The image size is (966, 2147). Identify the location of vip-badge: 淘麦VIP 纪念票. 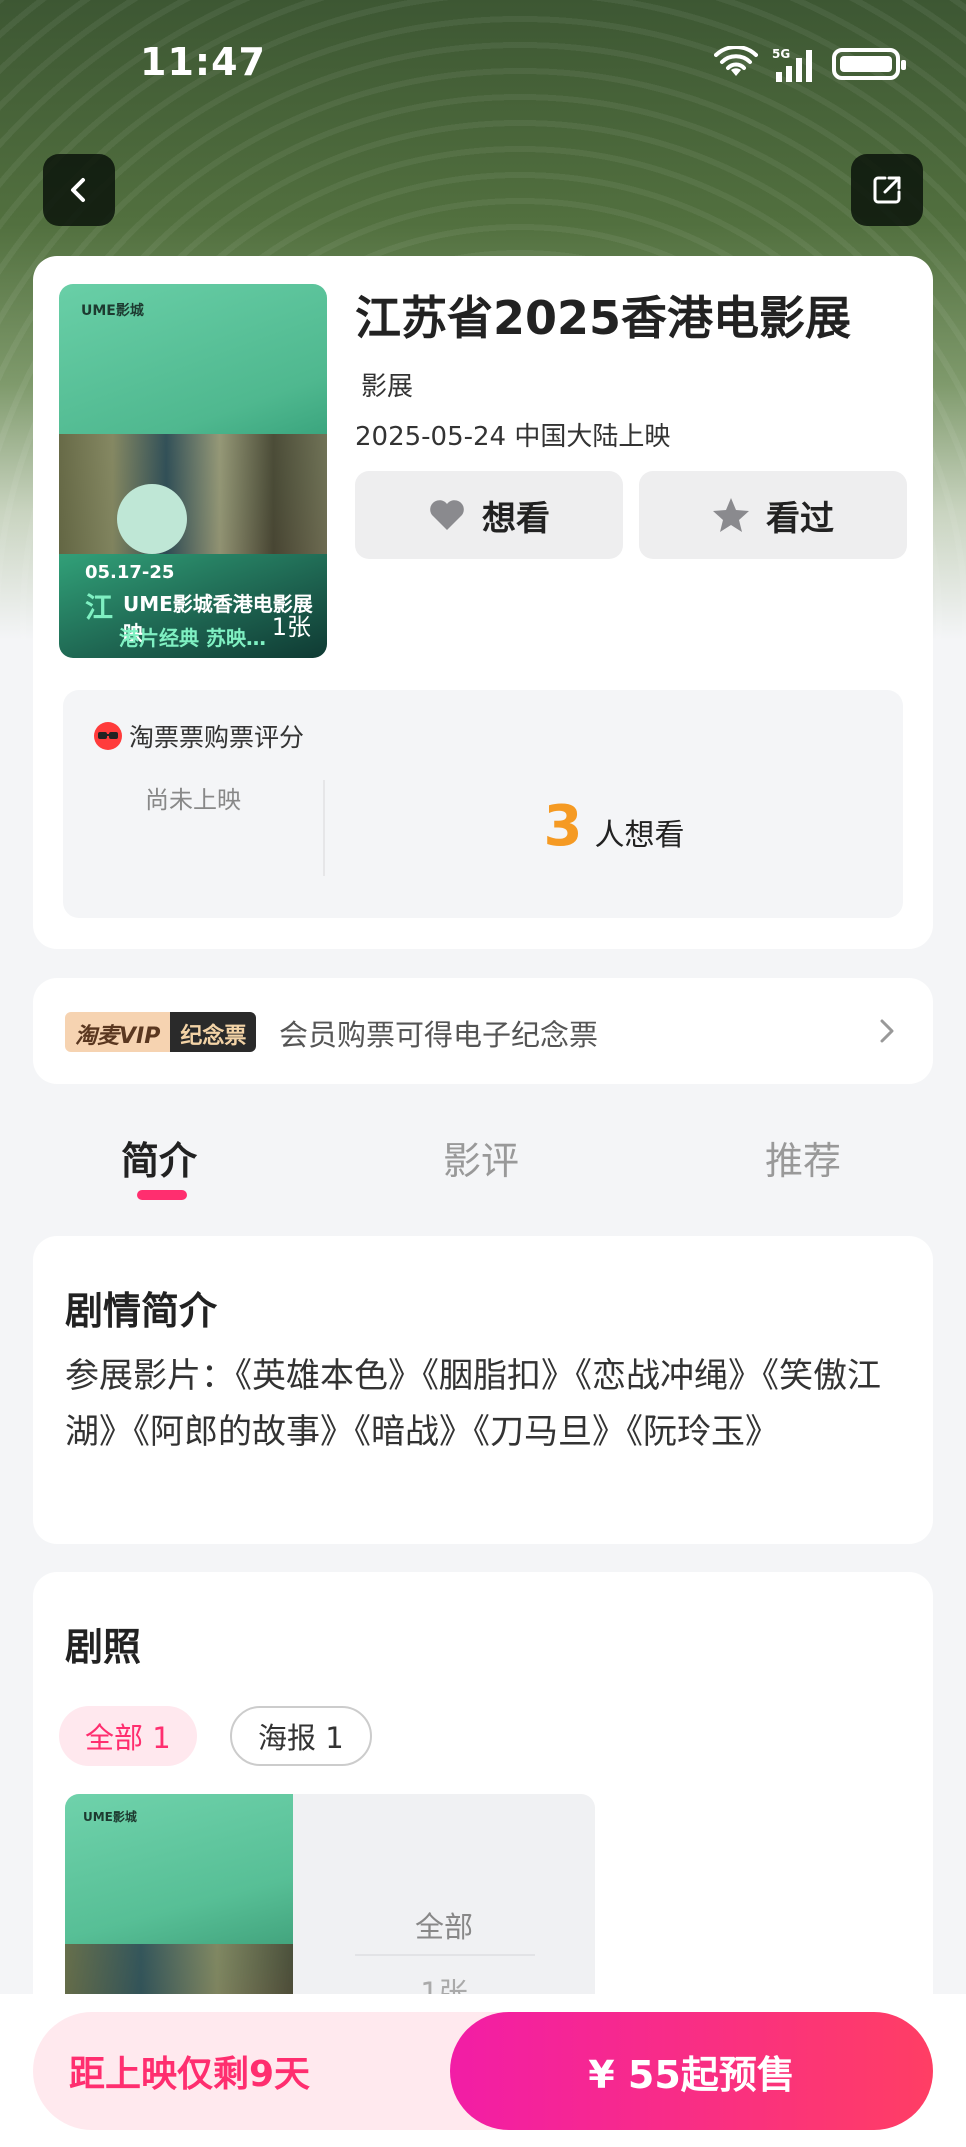
(161, 1032).